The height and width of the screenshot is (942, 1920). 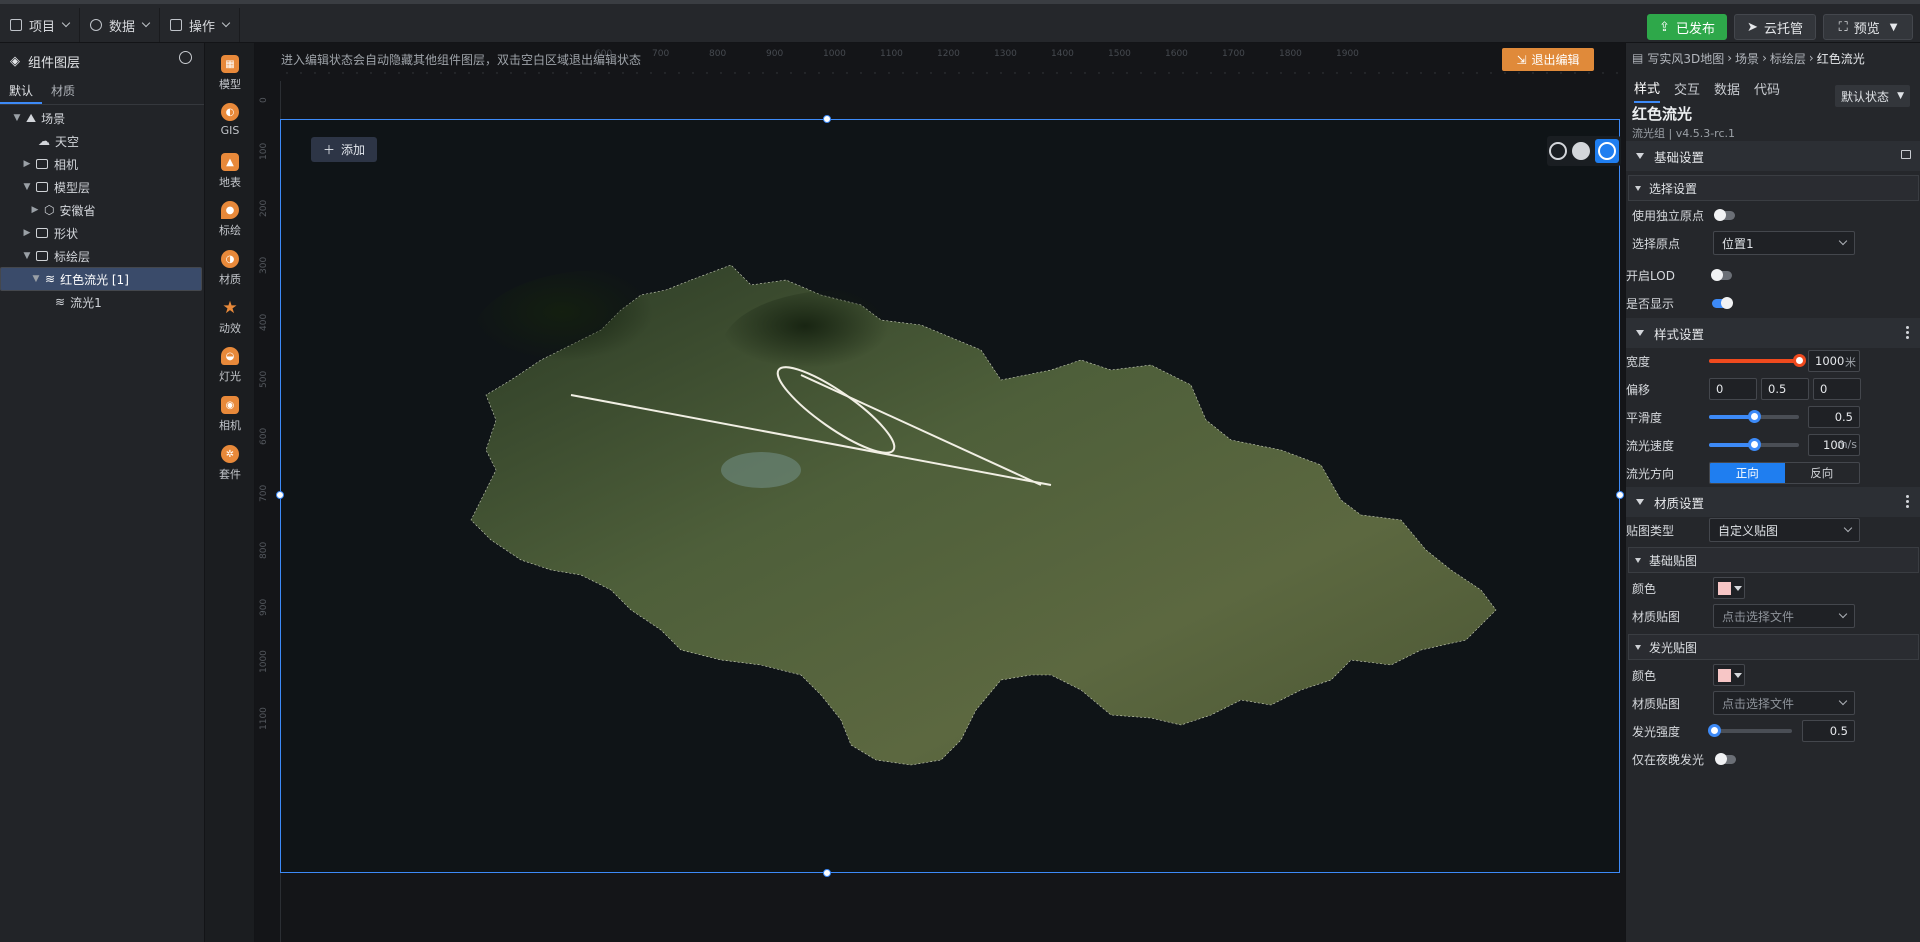 I want to click on base-color-picker, so click(x=1729, y=588).